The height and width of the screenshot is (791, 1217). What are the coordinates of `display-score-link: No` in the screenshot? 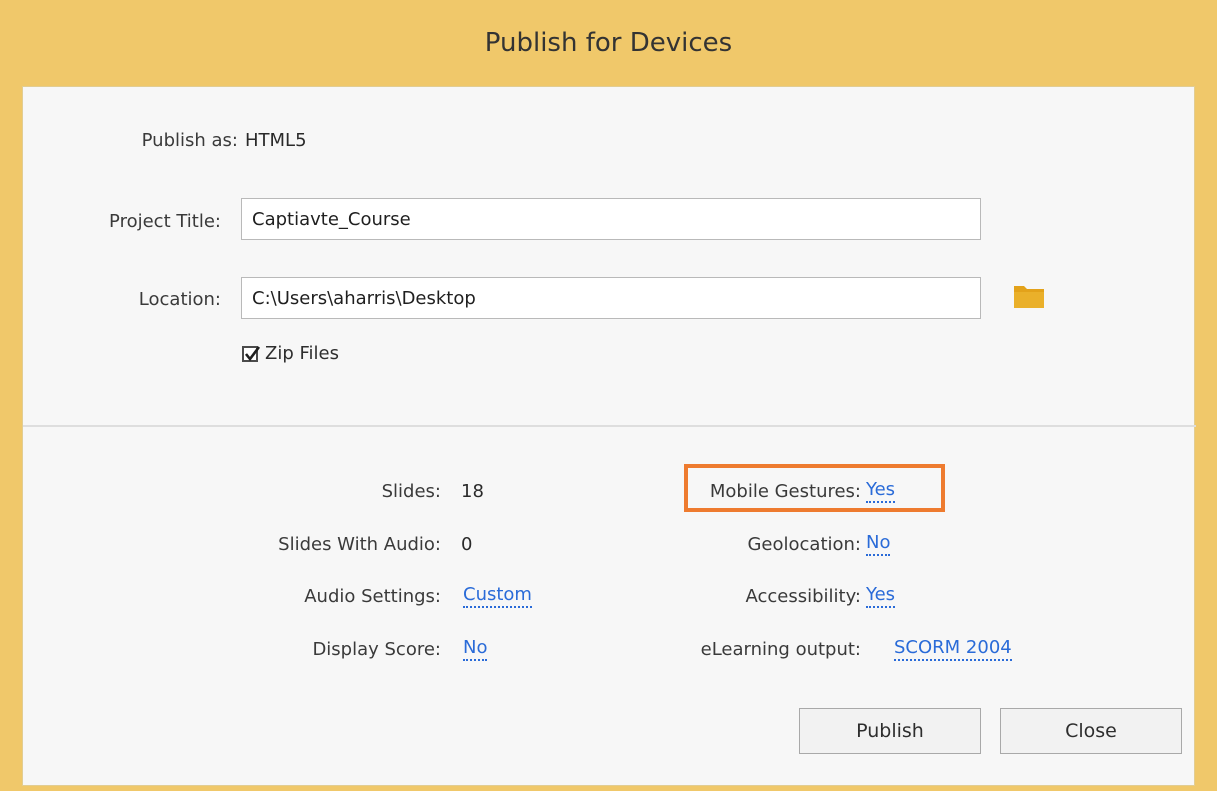 It's located at (475, 649).